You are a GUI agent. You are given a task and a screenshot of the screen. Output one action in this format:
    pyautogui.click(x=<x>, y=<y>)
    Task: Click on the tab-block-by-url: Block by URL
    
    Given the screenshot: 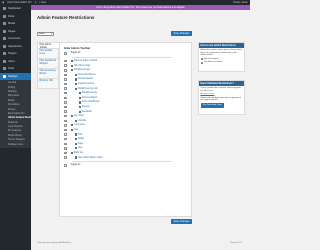 What is the action you would take?
    pyautogui.click(x=48, y=84)
    